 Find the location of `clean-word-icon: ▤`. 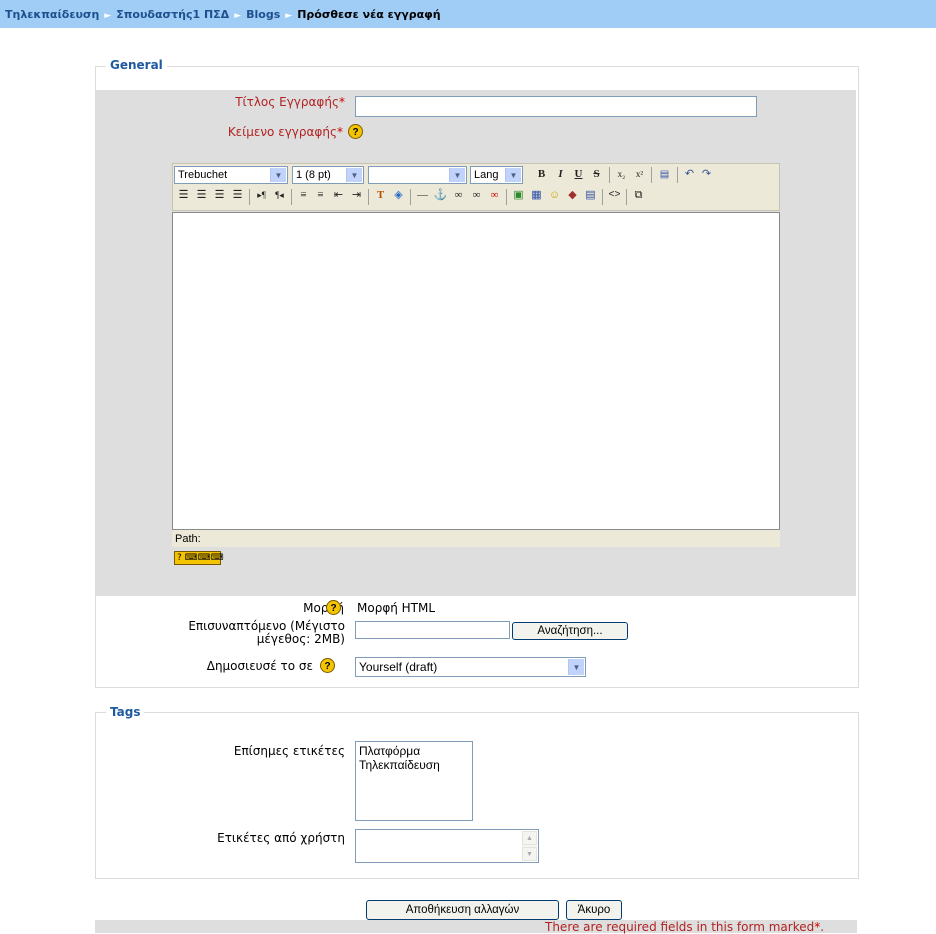

clean-word-icon: ▤ is located at coordinates (664, 174).